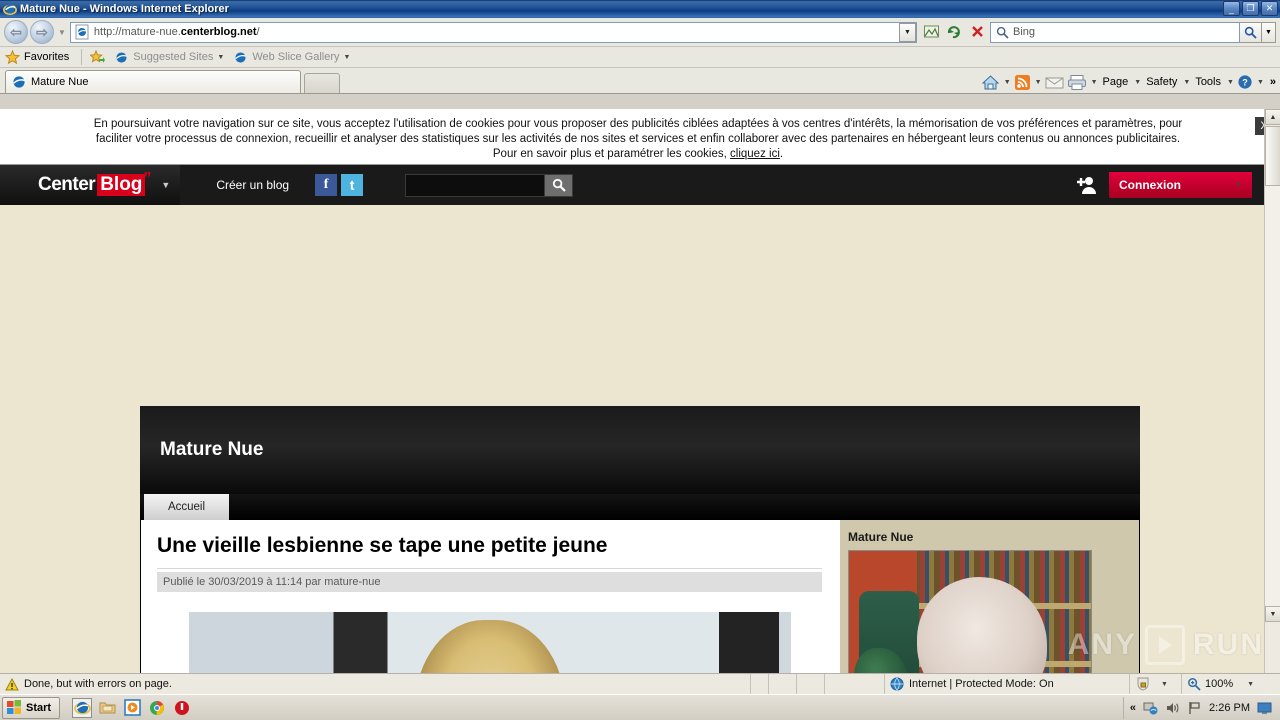  Describe the element at coordinates (173, 57) in the screenshot. I see `suggested-sites-label: Suggested Sites` at that location.